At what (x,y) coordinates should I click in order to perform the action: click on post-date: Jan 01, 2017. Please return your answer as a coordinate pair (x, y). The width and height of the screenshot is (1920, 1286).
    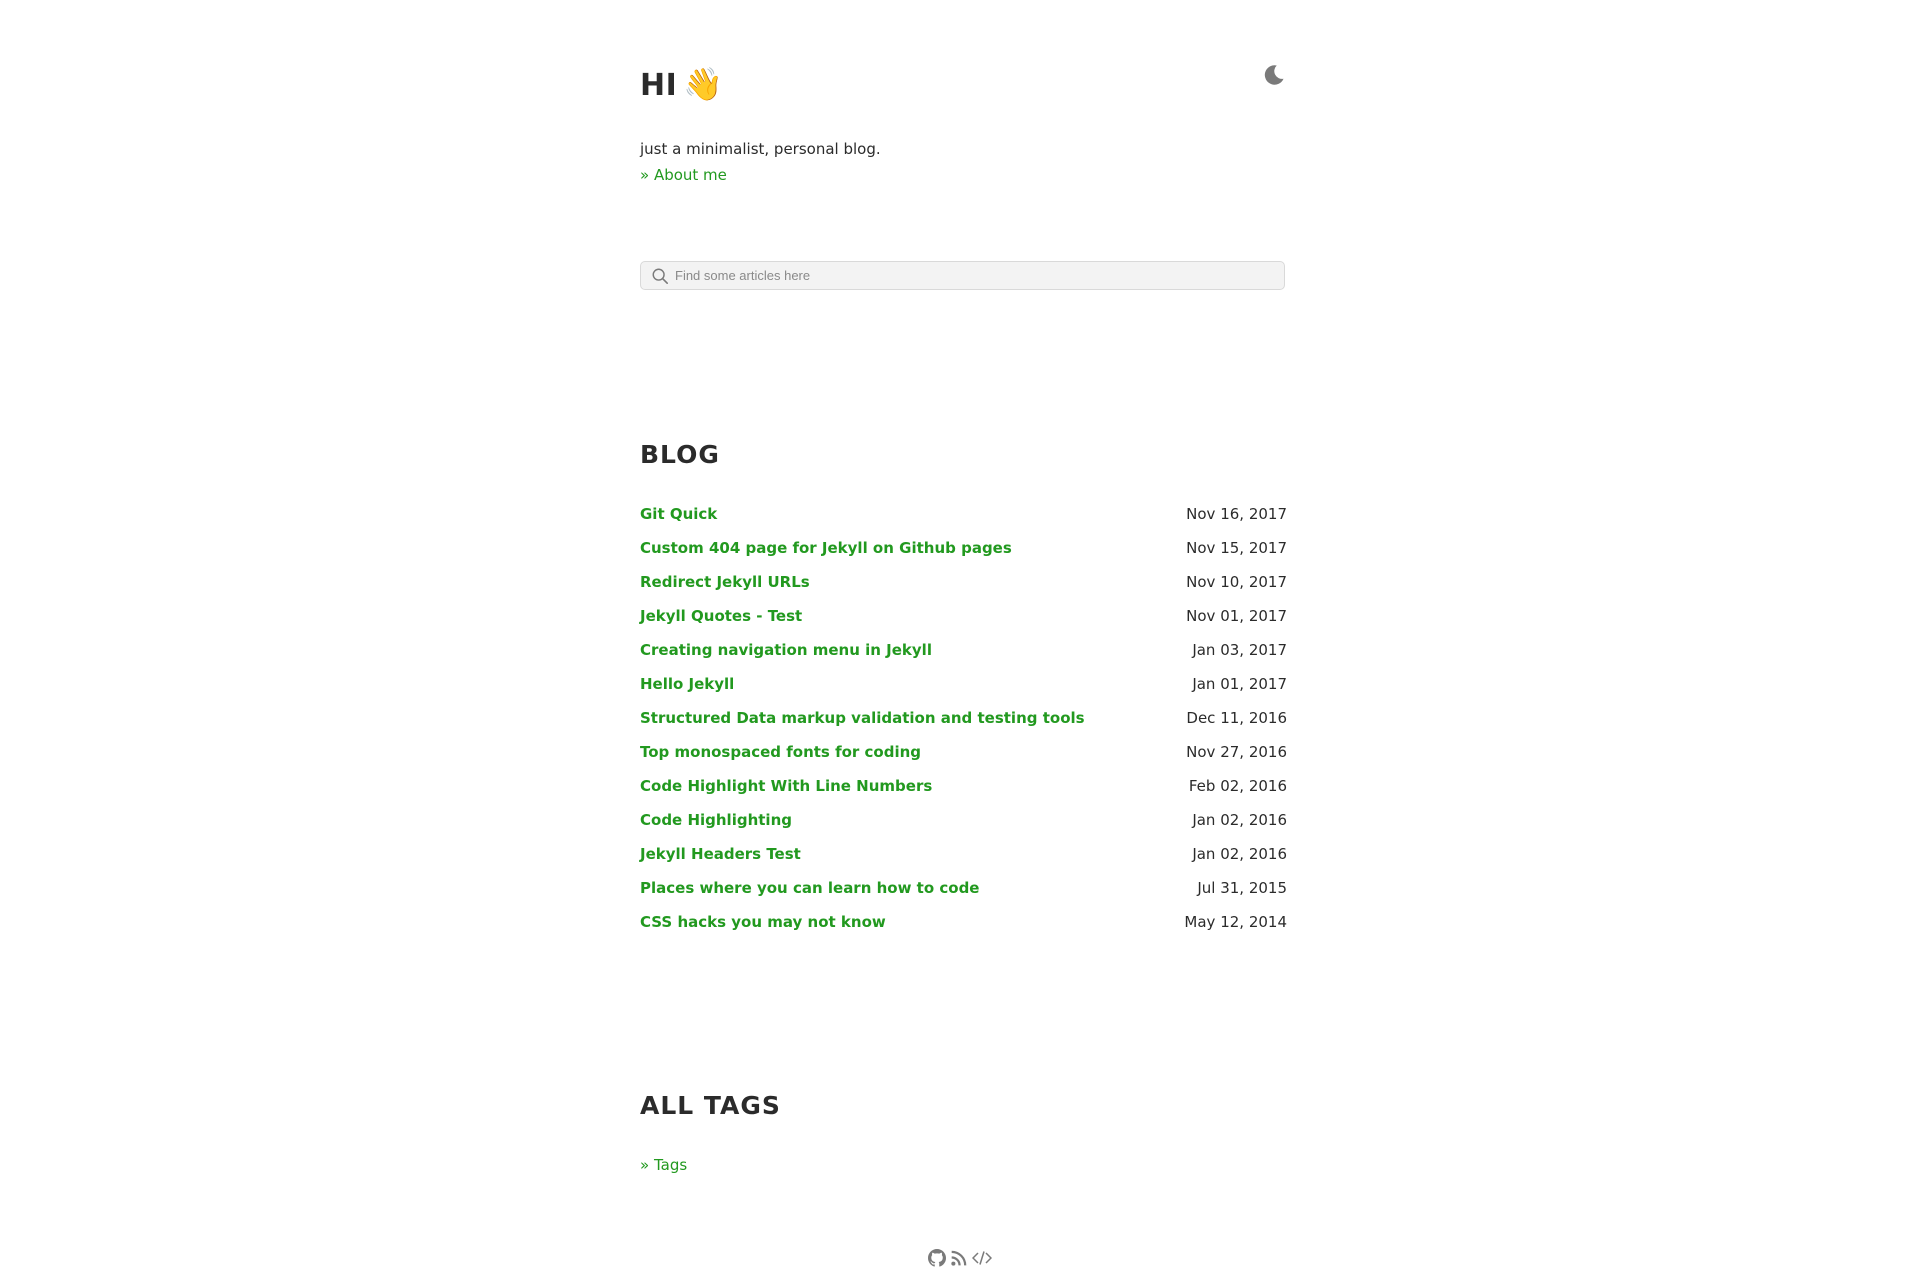
    Looking at the image, I should click on (1239, 684).